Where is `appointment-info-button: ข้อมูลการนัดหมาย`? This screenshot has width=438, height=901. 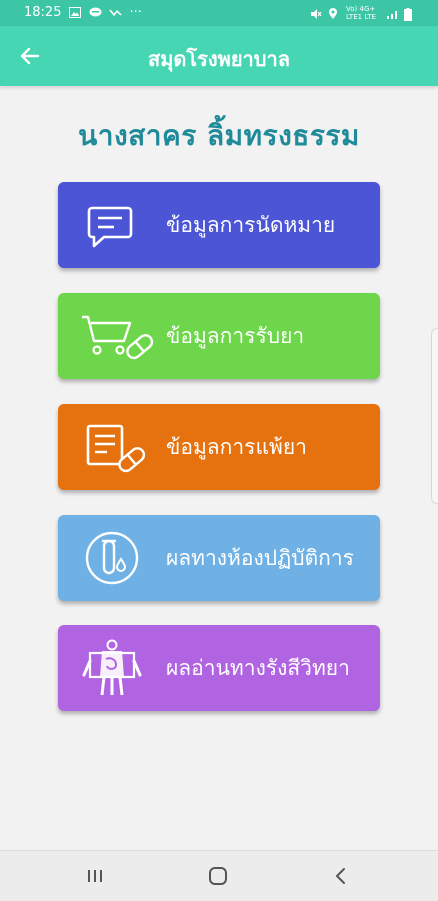
appointment-info-button: ข้อมูลการนัดหมาย is located at coordinates (219, 225).